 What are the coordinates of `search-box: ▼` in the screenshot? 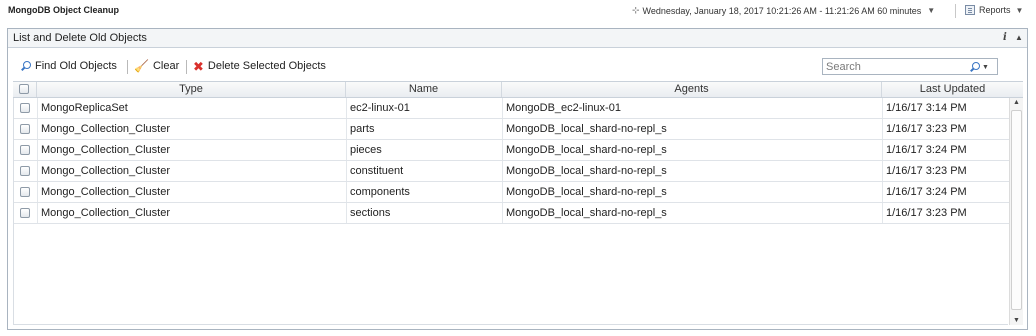 It's located at (910, 66).